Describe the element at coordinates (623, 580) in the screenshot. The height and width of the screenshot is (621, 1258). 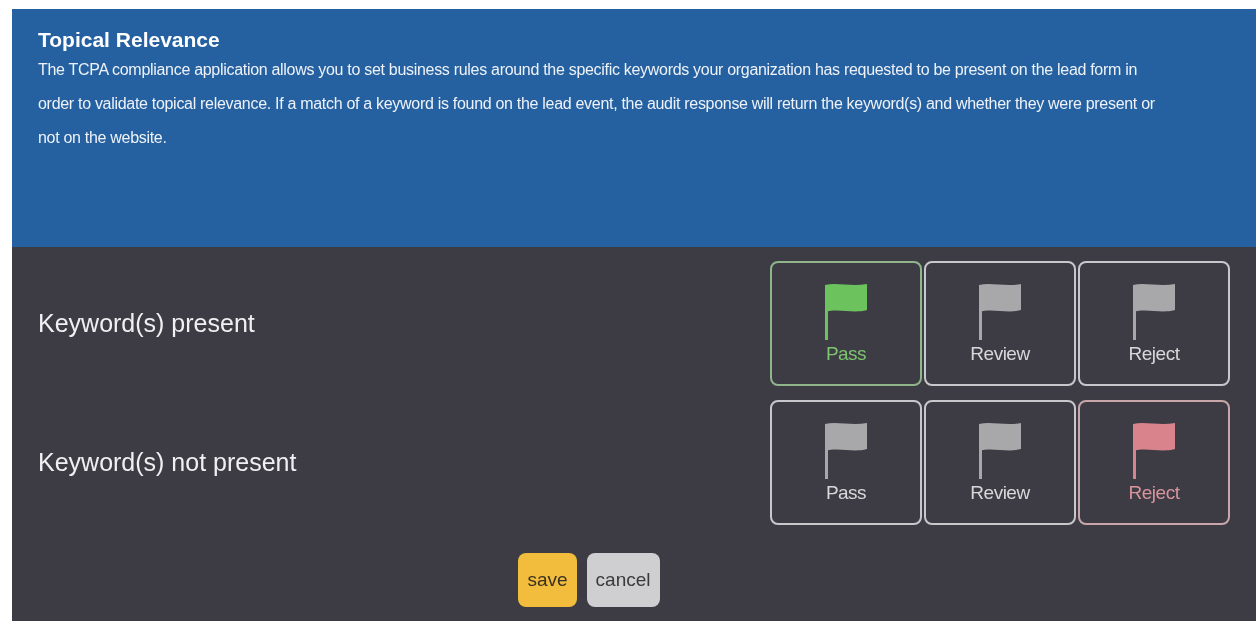
I see `cancel-button: cancel` at that location.